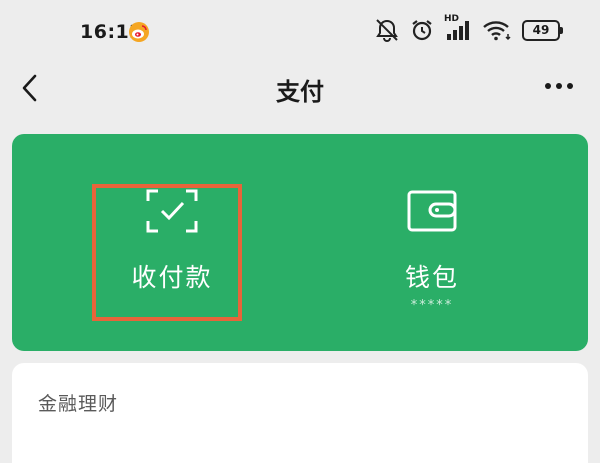 Image resolution: width=600 pixels, height=463 pixels. What do you see at coordinates (300, 92) in the screenshot?
I see `page-title: 支付` at bounding box center [300, 92].